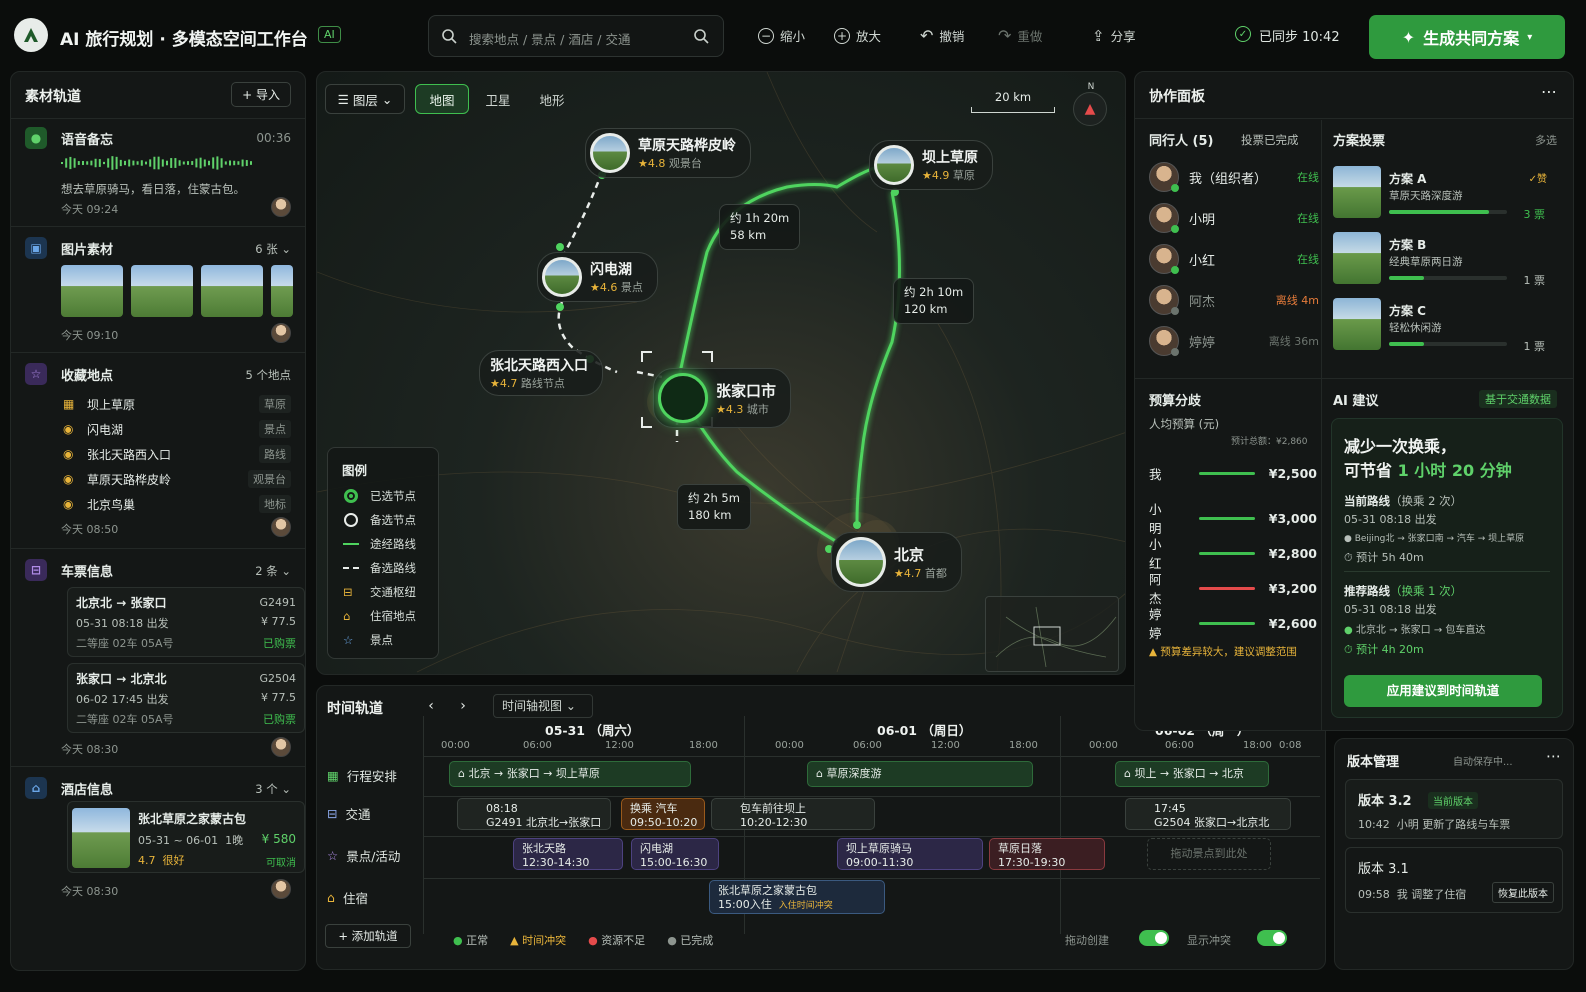 The image size is (1586, 992). I want to click on restore-version-button: 恢复此版本, so click(1523, 892).